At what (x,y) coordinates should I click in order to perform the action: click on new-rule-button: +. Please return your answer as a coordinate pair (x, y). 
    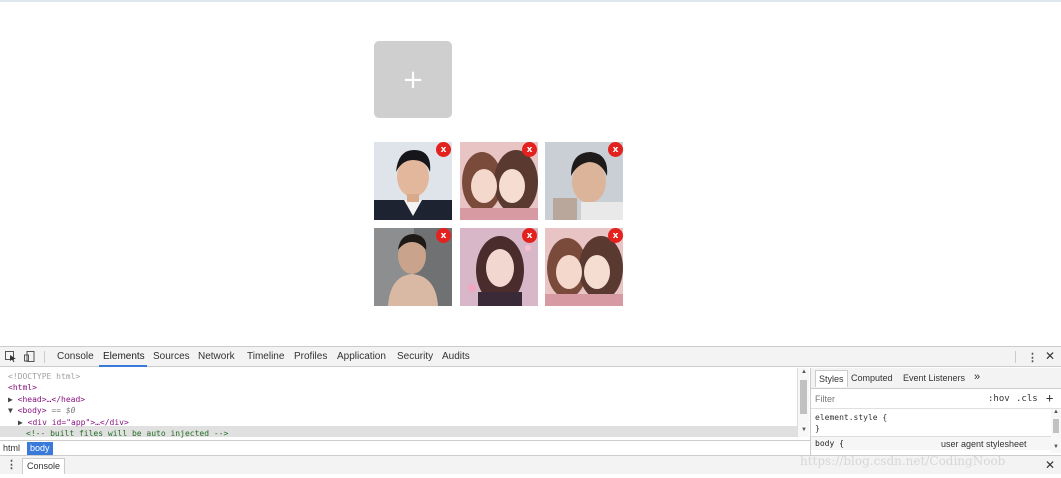
    Looking at the image, I should click on (1049, 398).